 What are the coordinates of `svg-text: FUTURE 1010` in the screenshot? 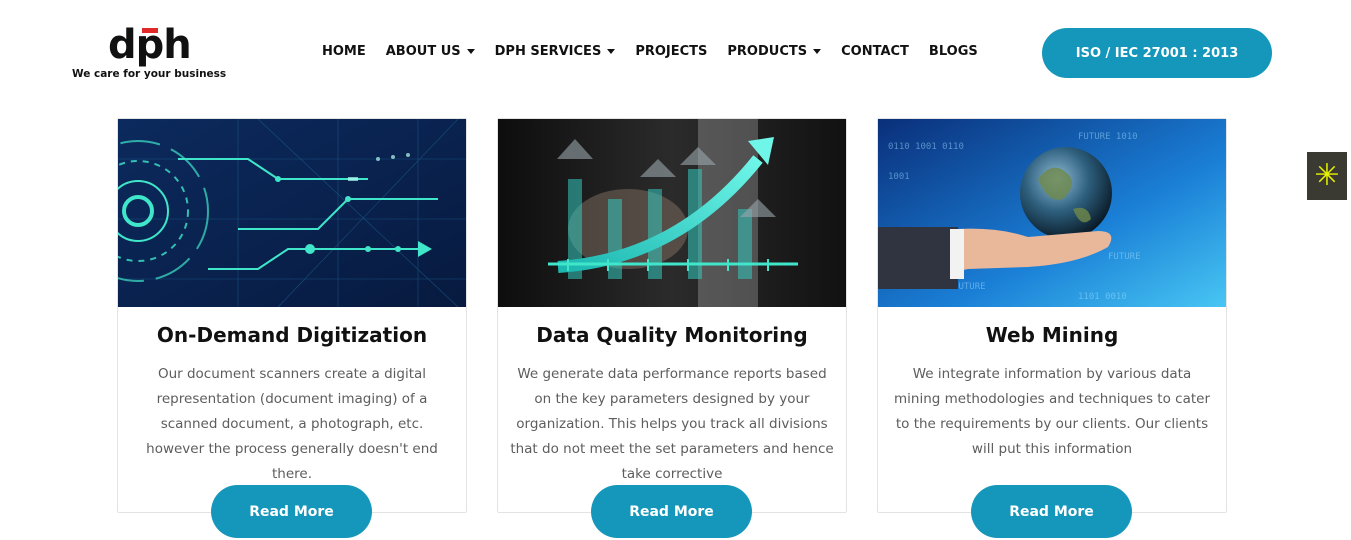 It's located at (1108, 137).